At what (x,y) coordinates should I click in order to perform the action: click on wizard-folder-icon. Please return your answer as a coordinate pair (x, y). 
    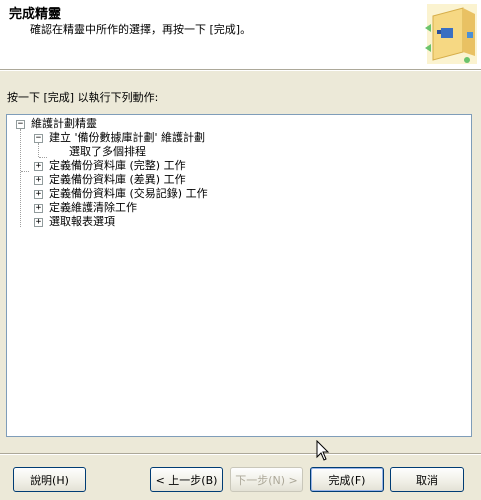
    Looking at the image, I should click on (451, 34).